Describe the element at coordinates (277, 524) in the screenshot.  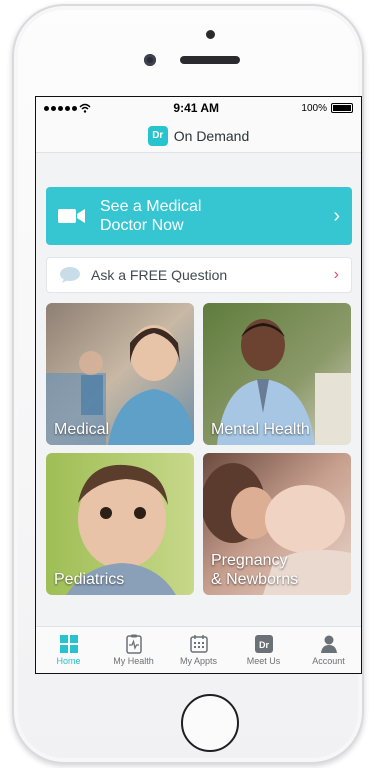
I see `tile-pregnancy-newborns: Pregnancy & Newborns` at that location.